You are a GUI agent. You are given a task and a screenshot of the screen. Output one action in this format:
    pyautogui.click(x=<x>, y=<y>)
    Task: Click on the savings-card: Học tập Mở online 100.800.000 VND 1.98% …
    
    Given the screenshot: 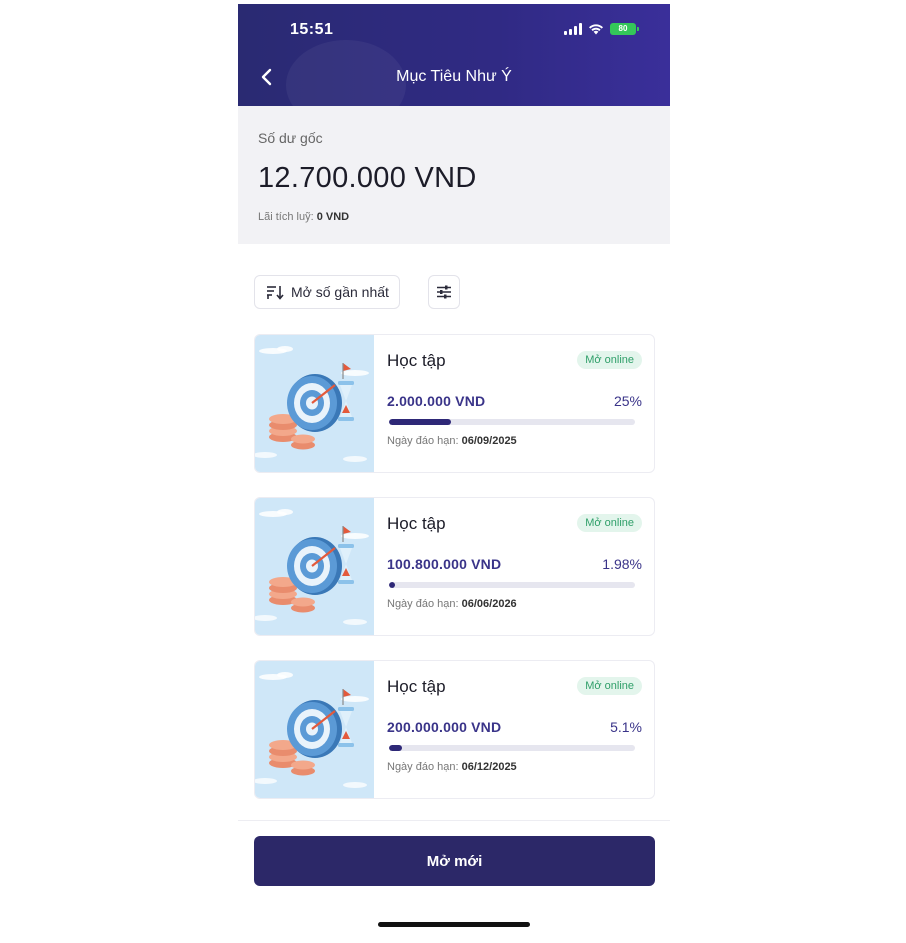 What is the action you would take?
    pyautogui.click(x=454, y=566)
    